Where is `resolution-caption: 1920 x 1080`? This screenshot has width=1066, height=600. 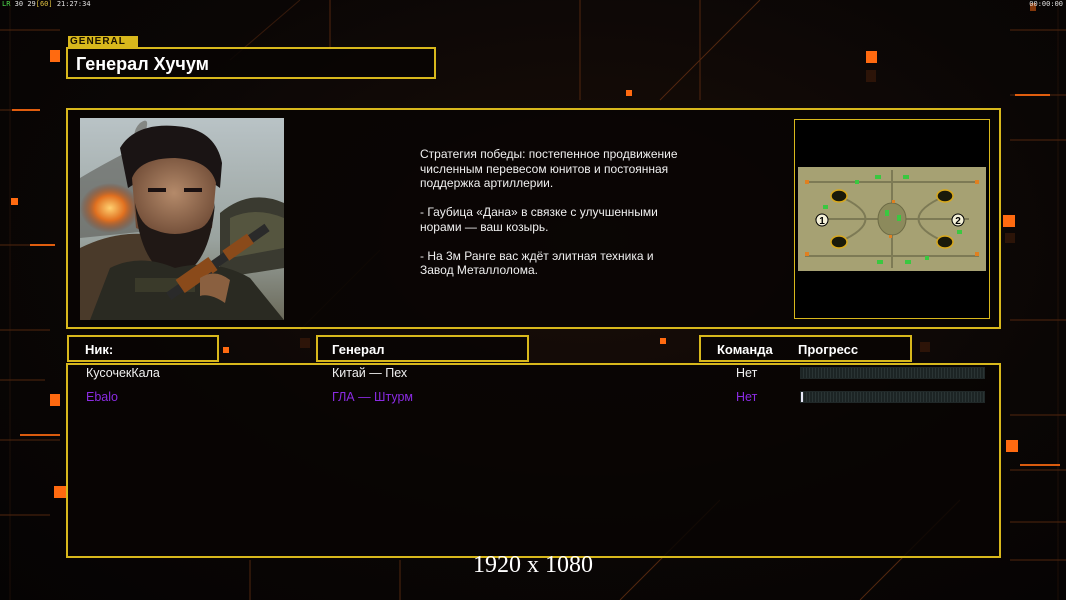
resolution-caption: 1920 x 1080 is located at coordinates (533, 565).